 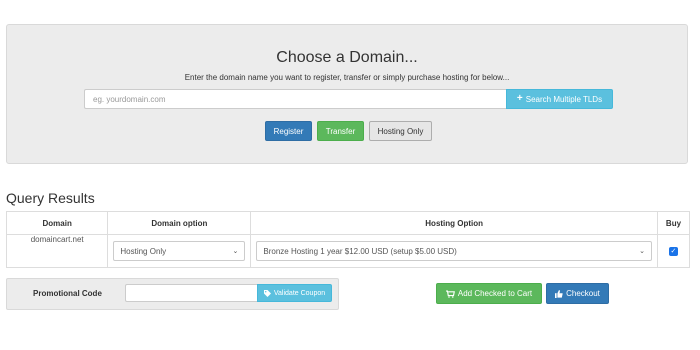 I want to click on search-tlds-label: Search Multiple TLDs, so click(x=564, y=99).